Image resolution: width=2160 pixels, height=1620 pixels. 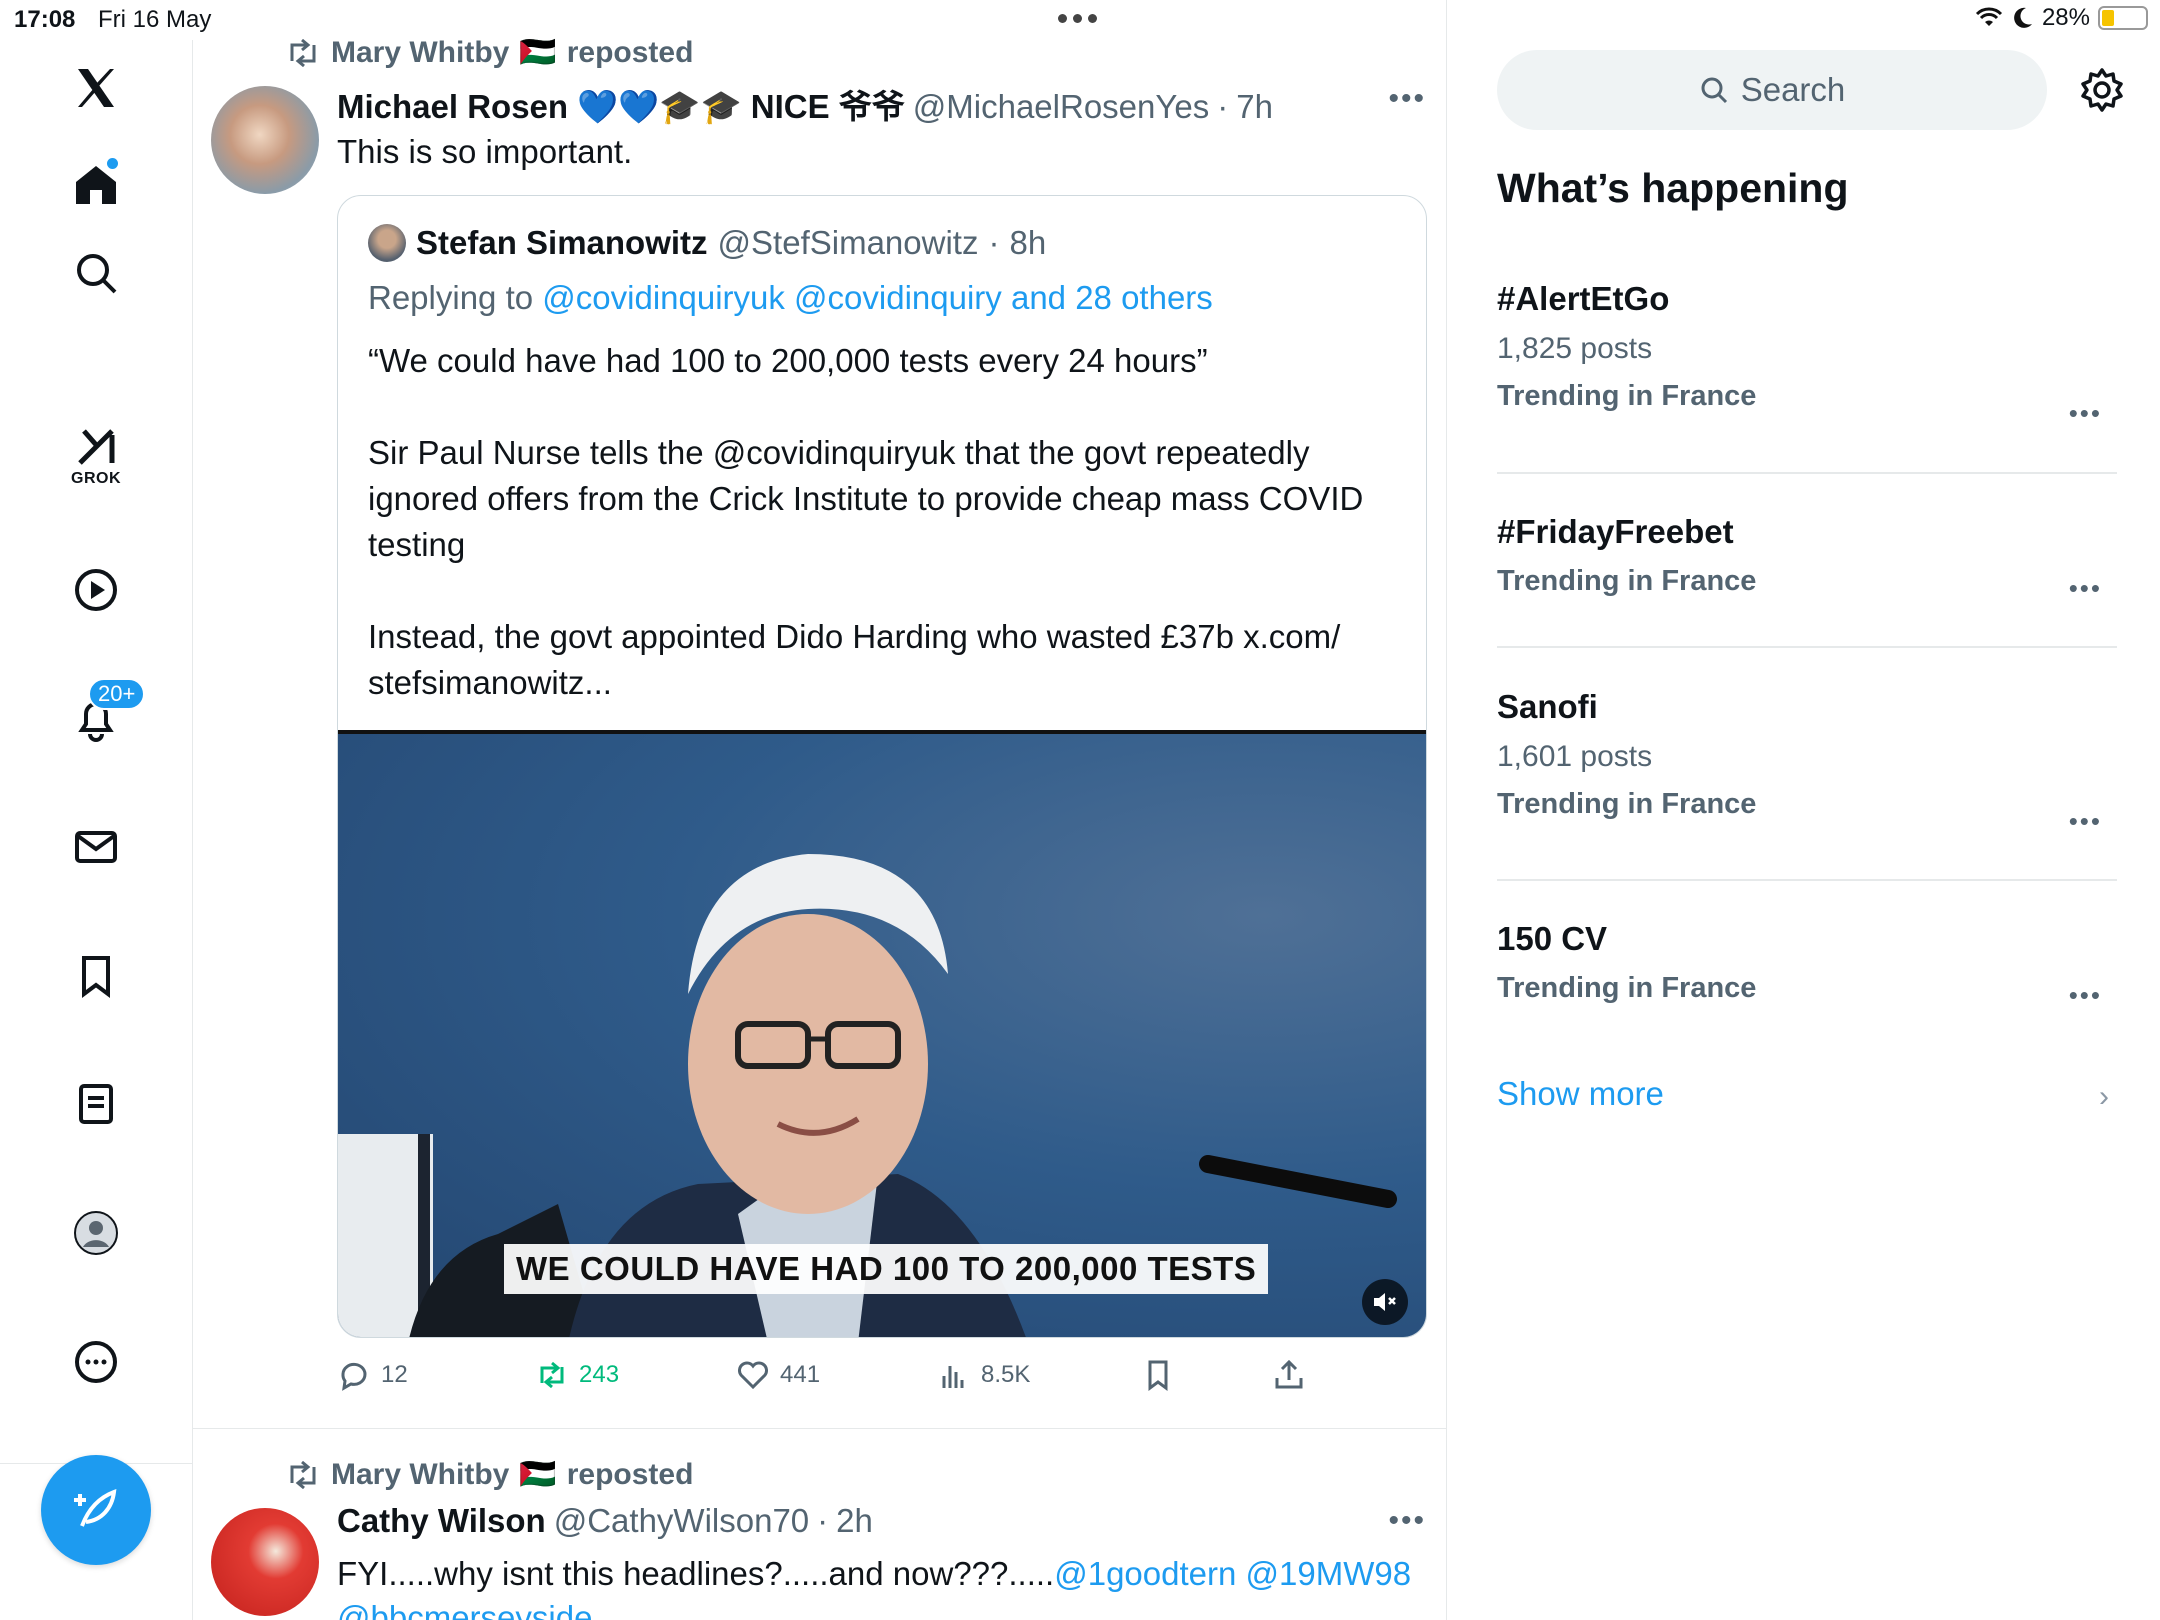 What do you see at coordinates (630, 1474) in the screenshot?
I see `reposted-label: reposted` at bounding box center [630, 1474].